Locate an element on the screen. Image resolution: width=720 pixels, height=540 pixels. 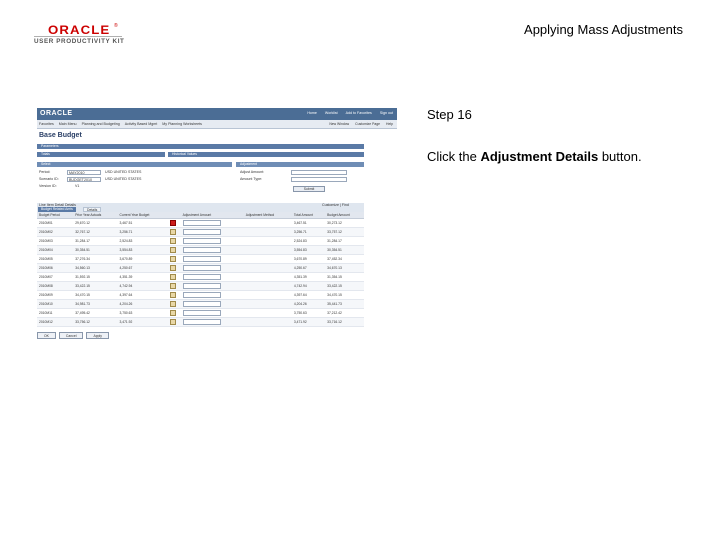
cell-budget-amount: 34,470.15 is located at coordinates (344, 295).